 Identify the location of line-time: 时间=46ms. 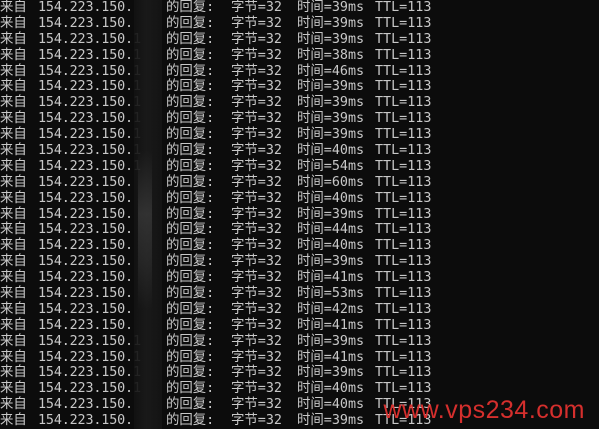
(331, 71).